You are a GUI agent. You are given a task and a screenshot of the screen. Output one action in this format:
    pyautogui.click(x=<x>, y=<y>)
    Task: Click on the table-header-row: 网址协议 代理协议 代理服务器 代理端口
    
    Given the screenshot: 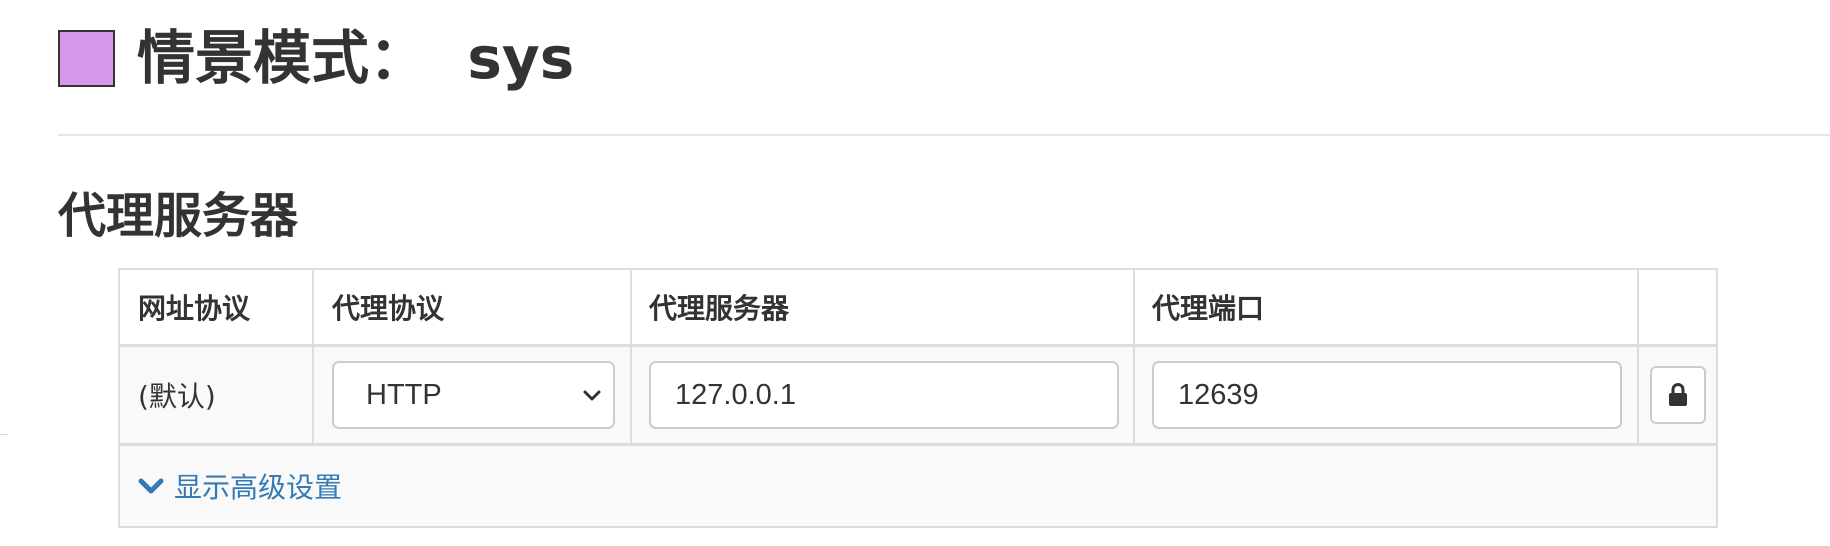 What is the action you would take?
    pyautogui.click(x=918, y=308)
    